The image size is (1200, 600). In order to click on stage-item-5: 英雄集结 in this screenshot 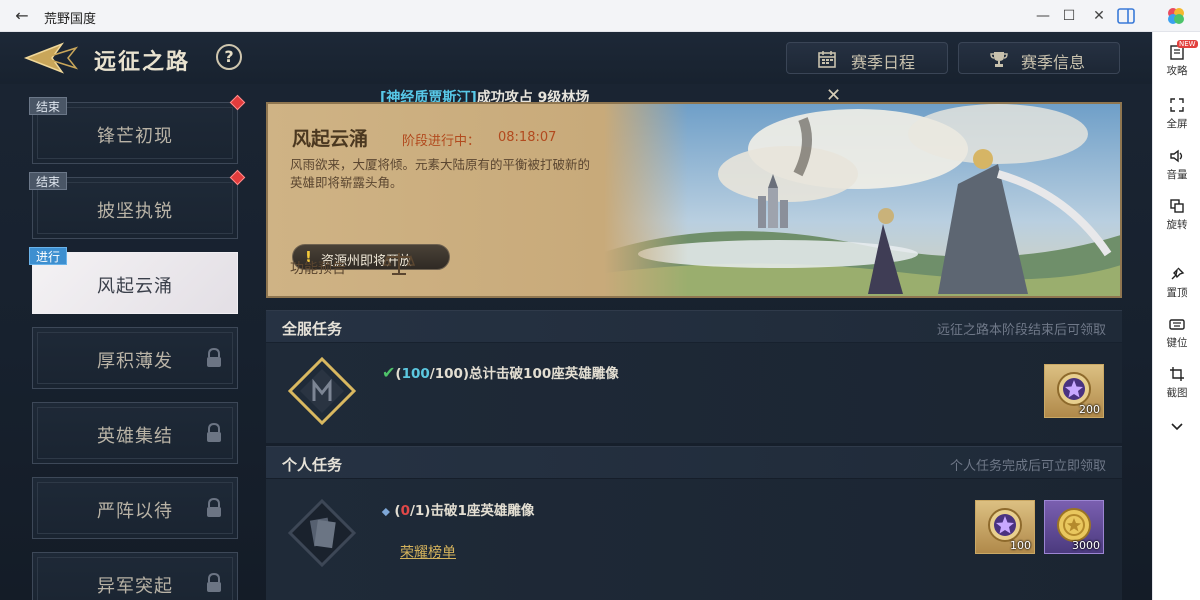, I will do `click(135, 433)`.